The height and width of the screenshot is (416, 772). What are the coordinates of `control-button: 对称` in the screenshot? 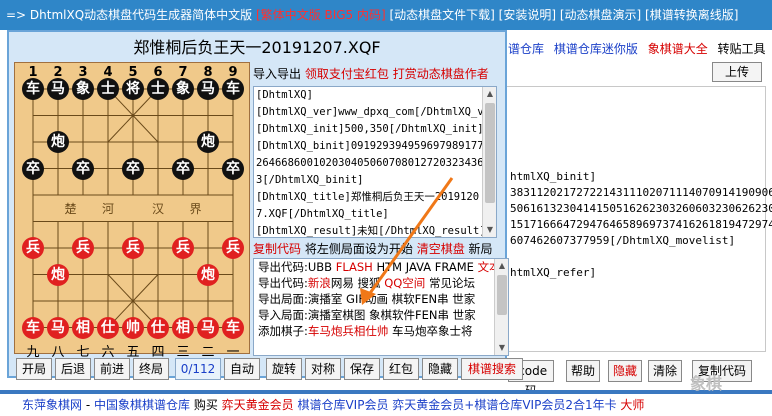 It's located at (323, 369).